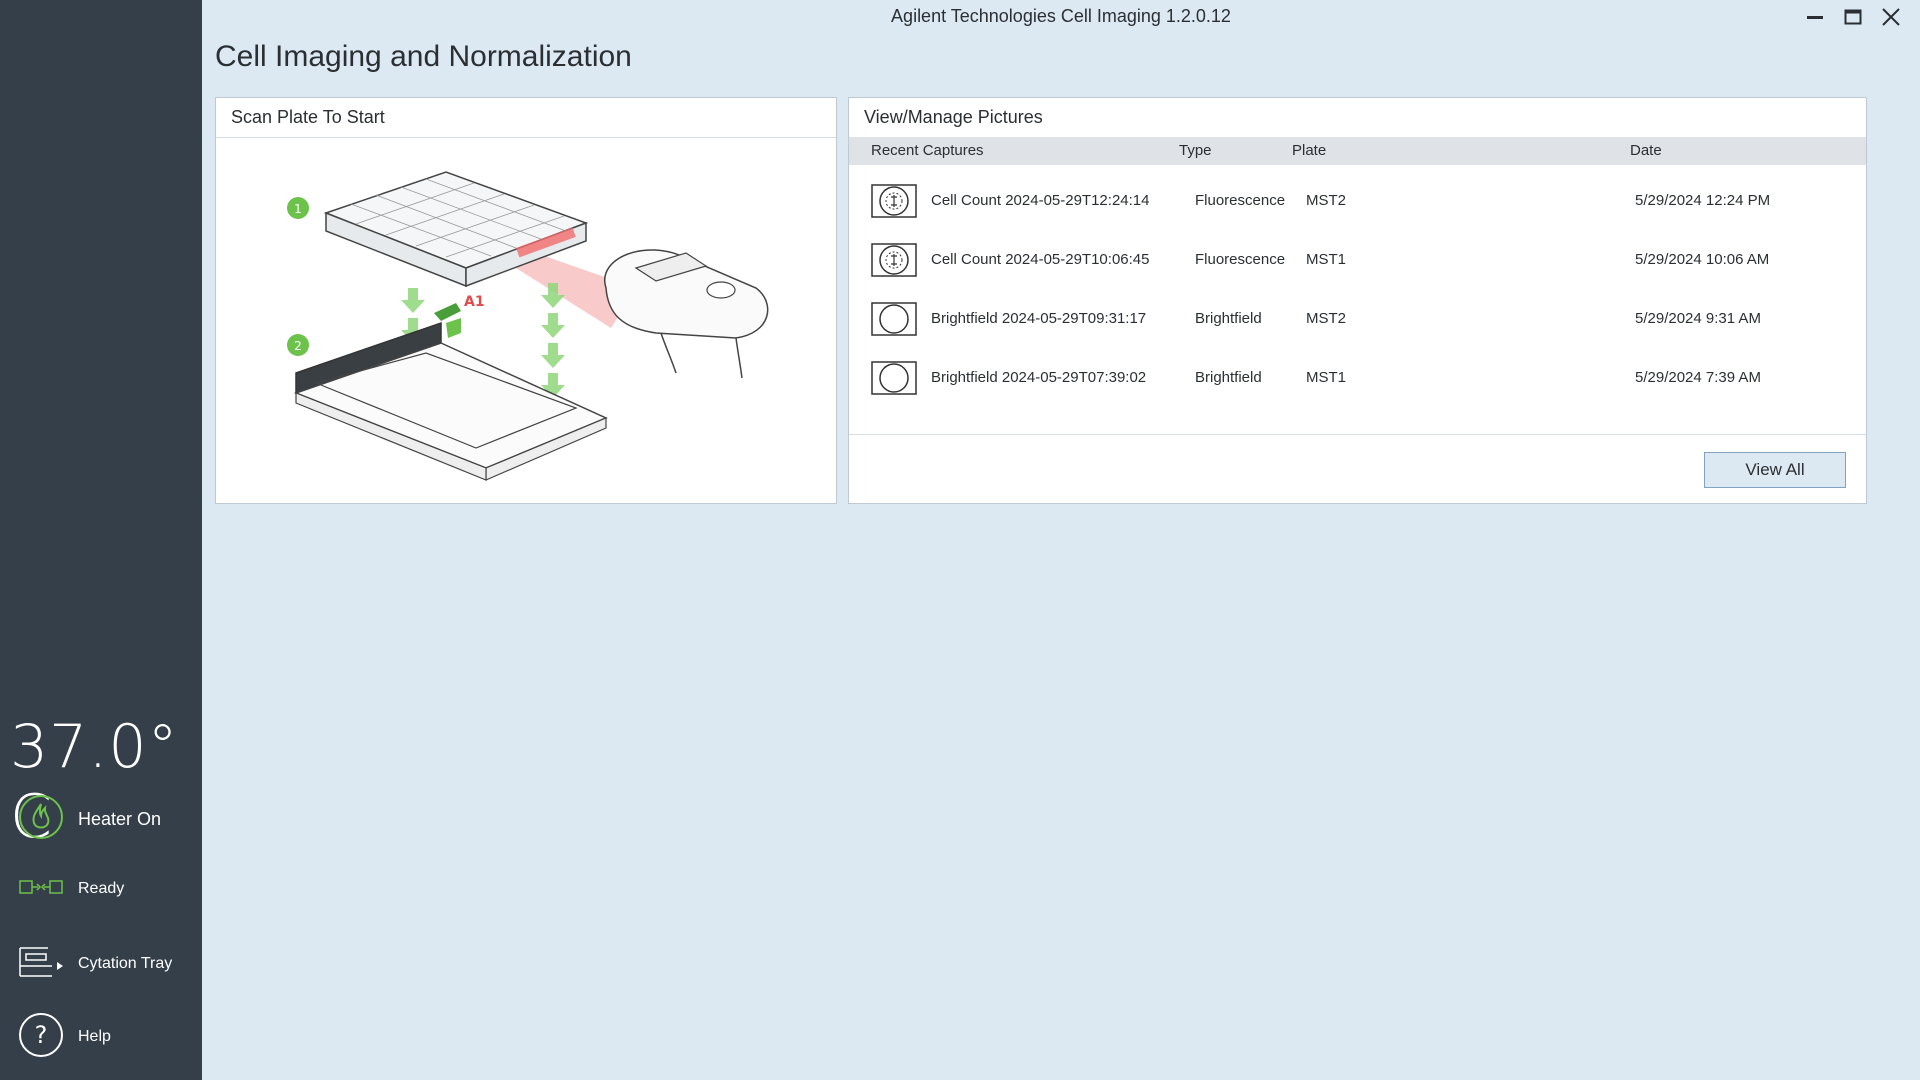 Image resolution: width=1920 pixels, height=1080 pixels. Describe the element at coordinates (298, 346) in the screenshot. I see `step-2-text: 2` at that location.